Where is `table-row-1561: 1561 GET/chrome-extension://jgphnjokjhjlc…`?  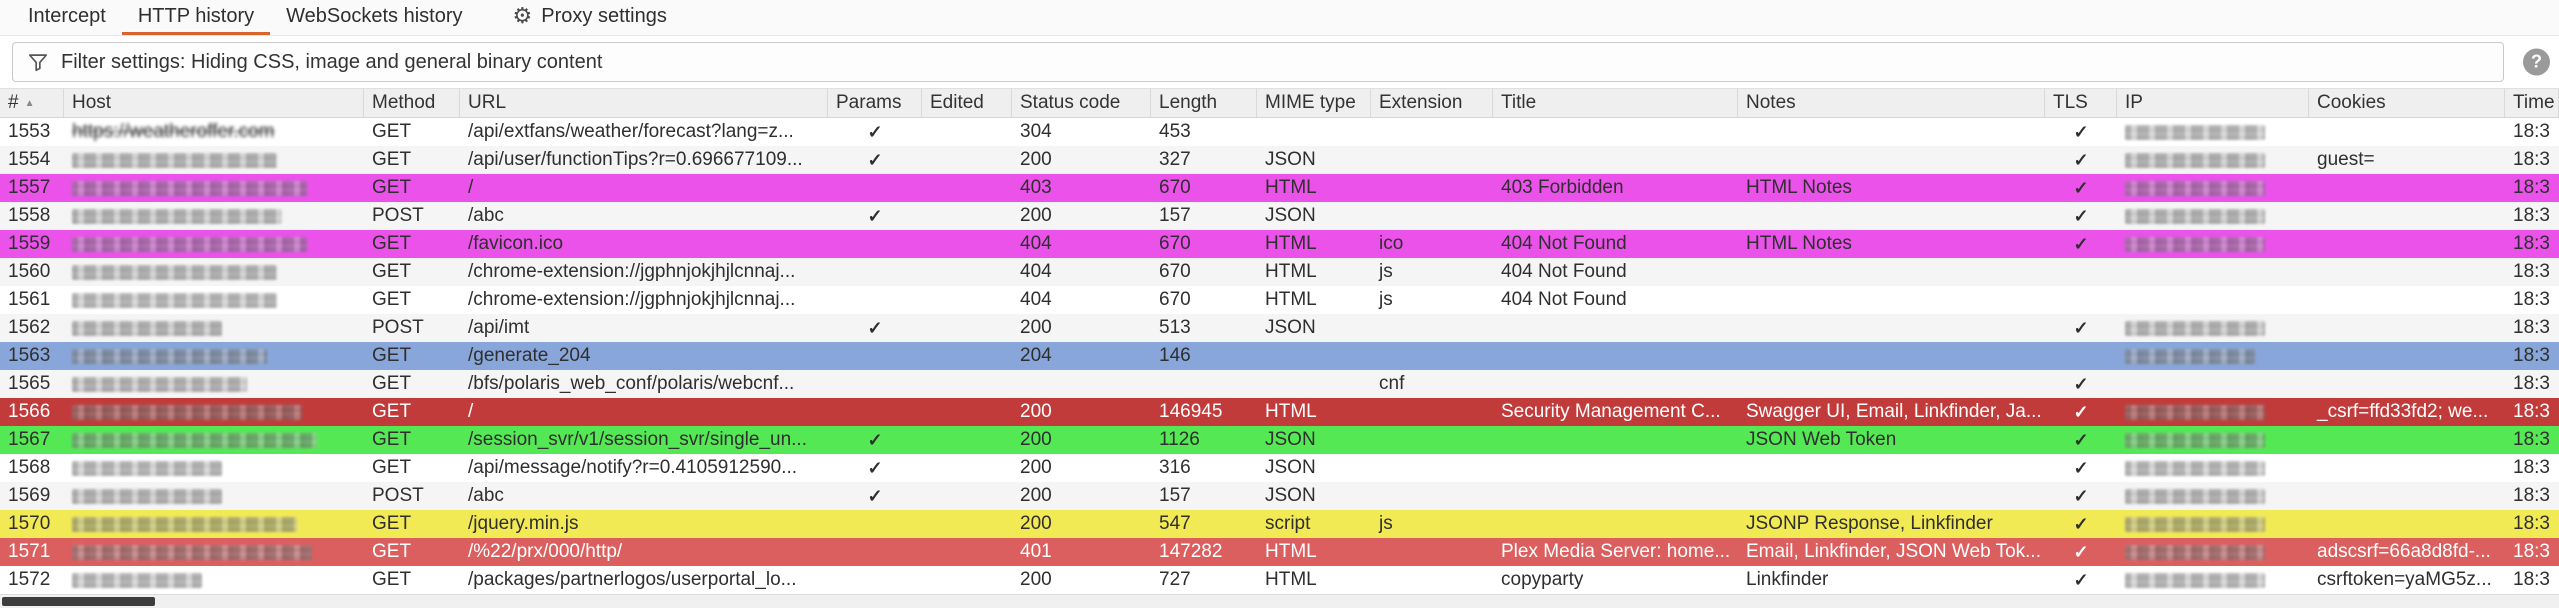 table-row-1561: 1561 GET/chrome-extension://jgphnjokjhjlc… is located at coordinates (1279, 300).